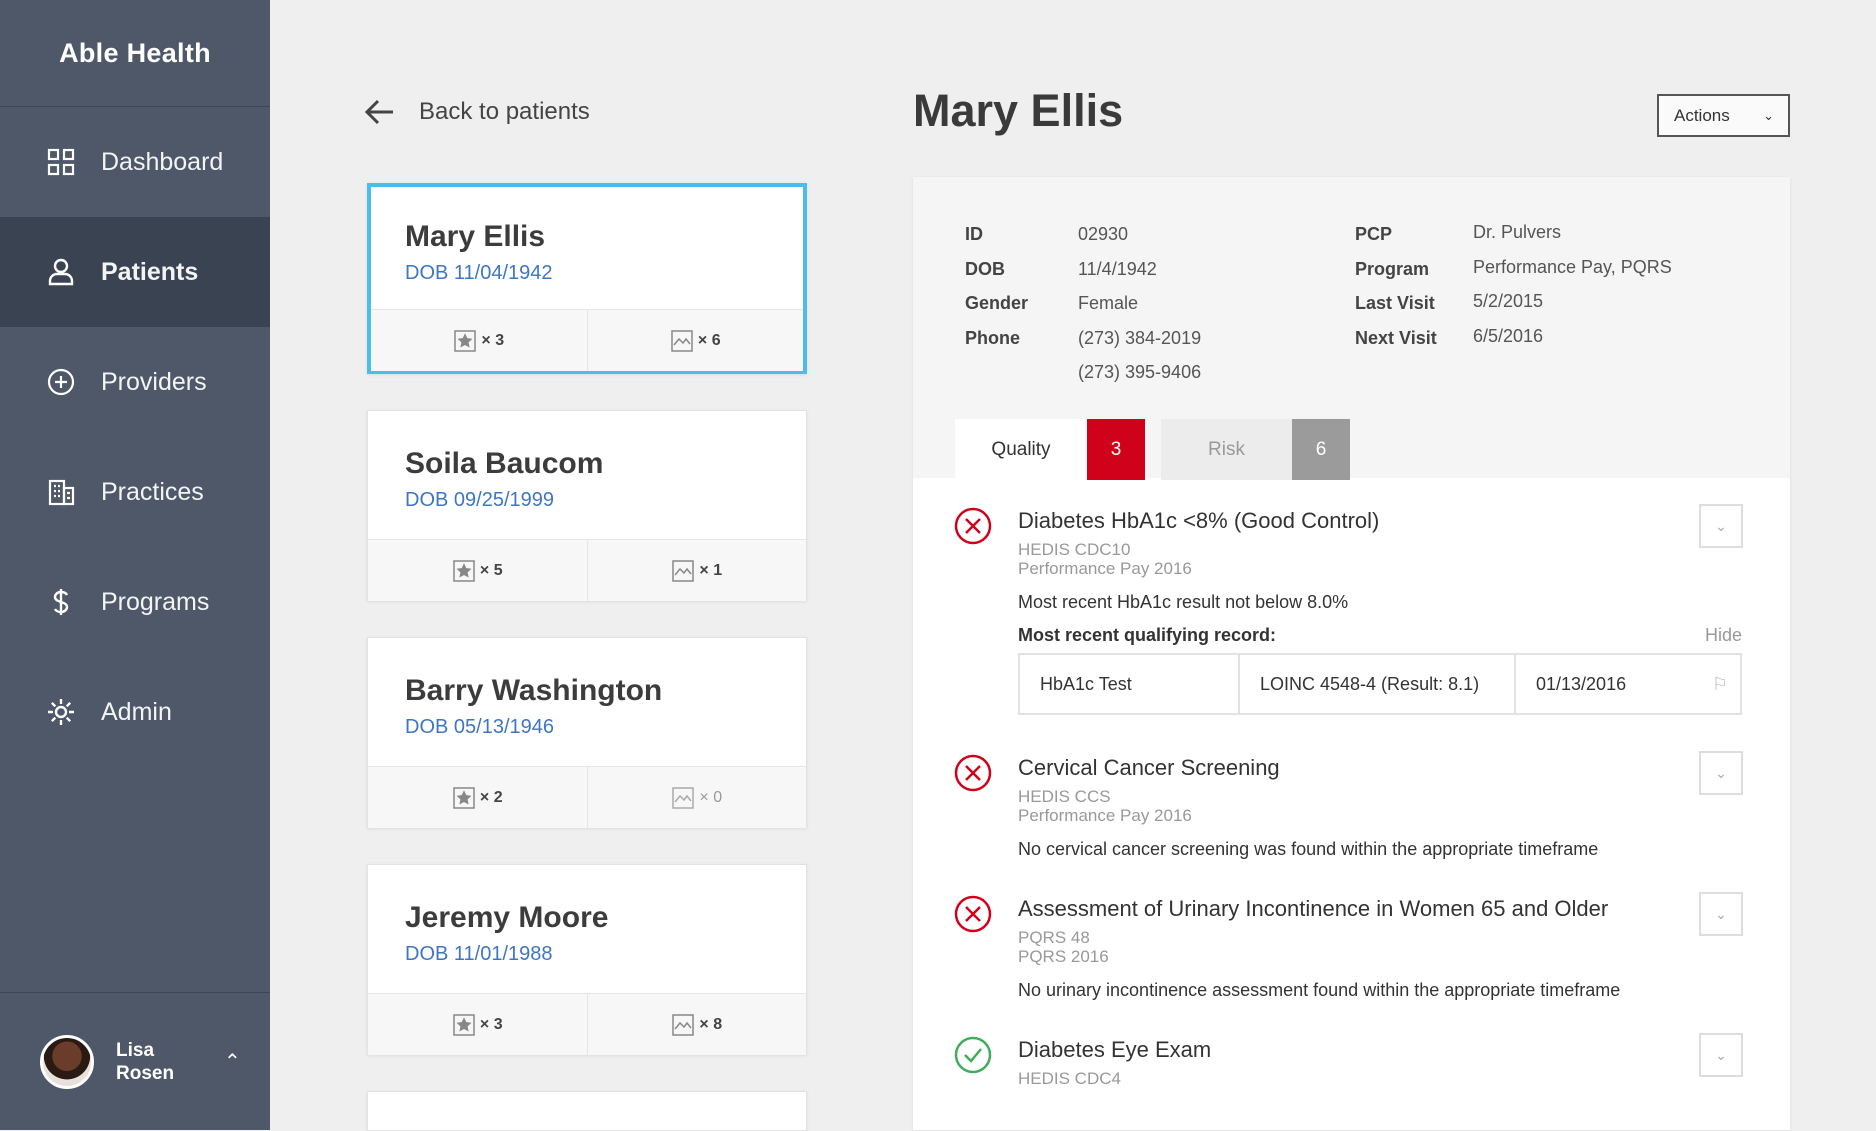 This screenshot has height=1131, width=1876. I want to click on plus-circle-icon, so click(61, 382).